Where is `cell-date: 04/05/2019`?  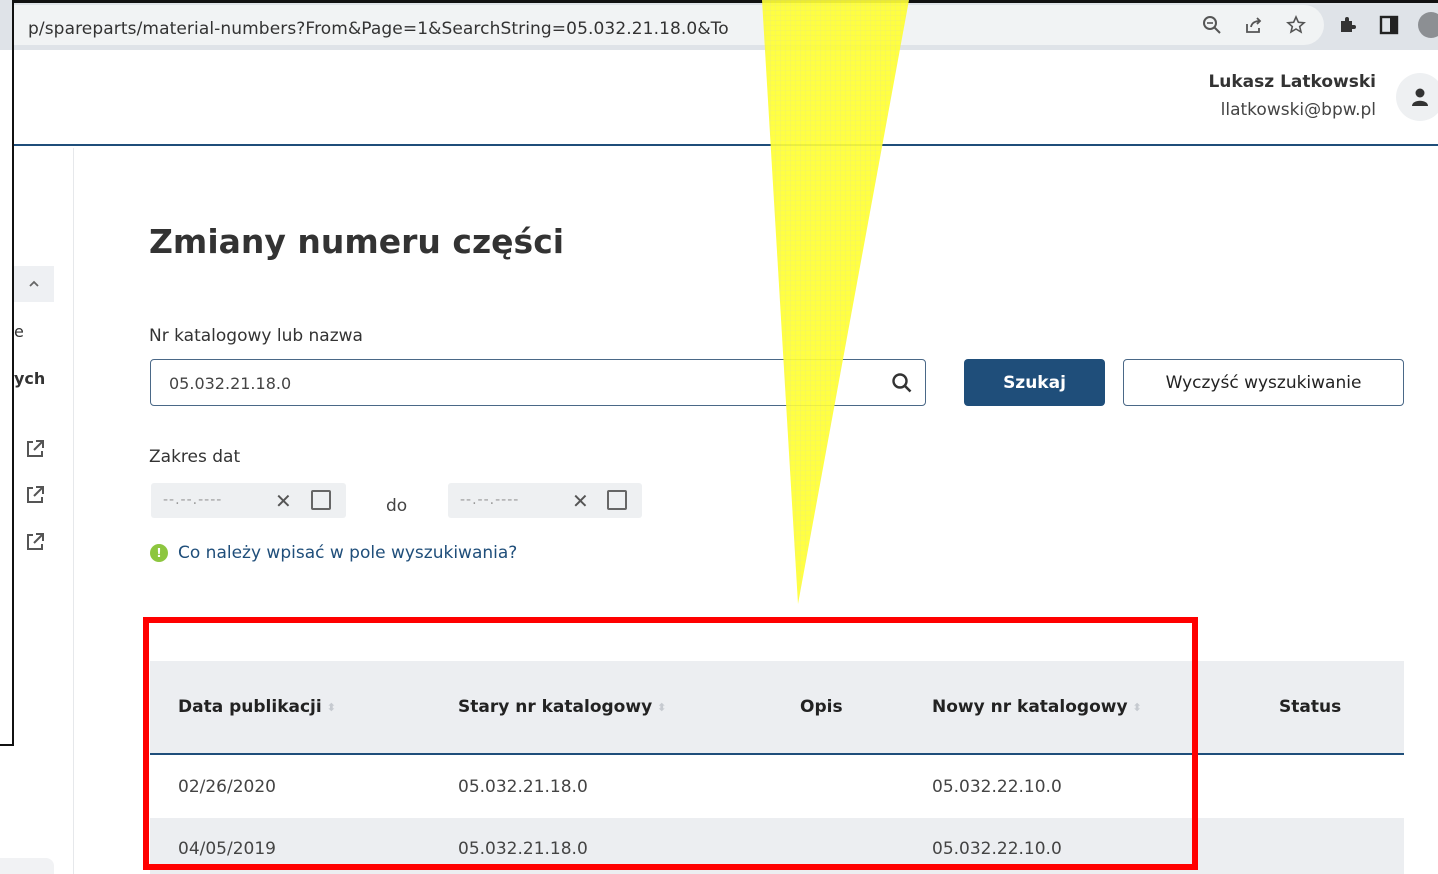 cell-date: 04/05/2019 is located at coordinates (227, 849).